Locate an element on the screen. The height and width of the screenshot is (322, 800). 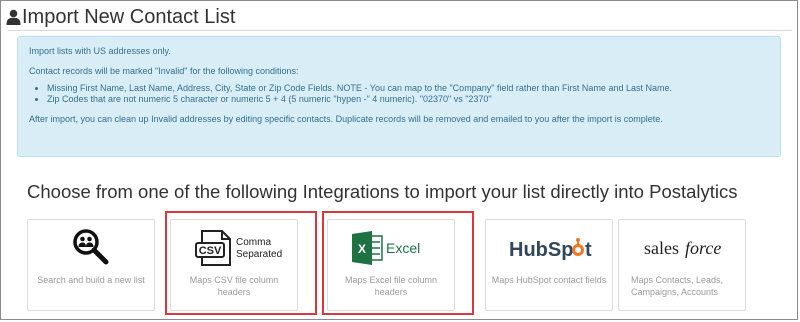
card-logo: sales force is located at coordinates (682, 248).